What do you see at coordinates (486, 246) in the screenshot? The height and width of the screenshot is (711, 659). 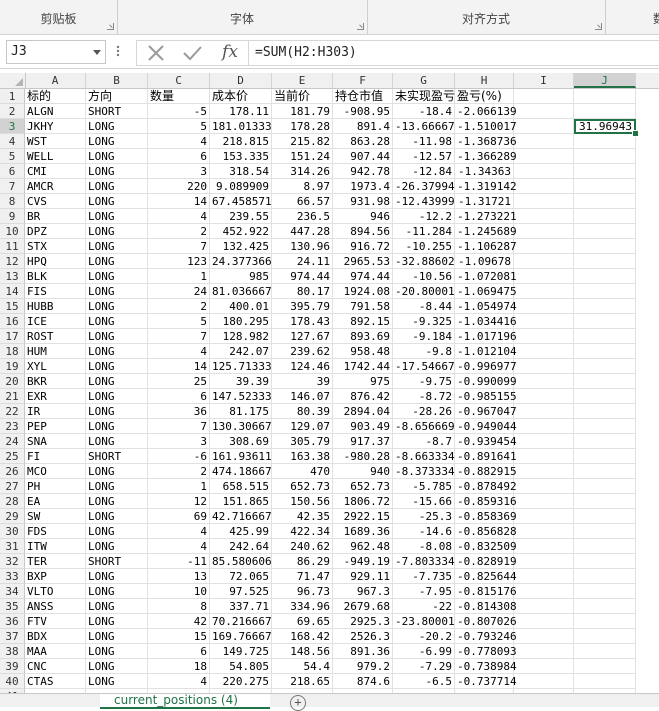 I see `cell: -1.106287` at bounding box center [486, 246].